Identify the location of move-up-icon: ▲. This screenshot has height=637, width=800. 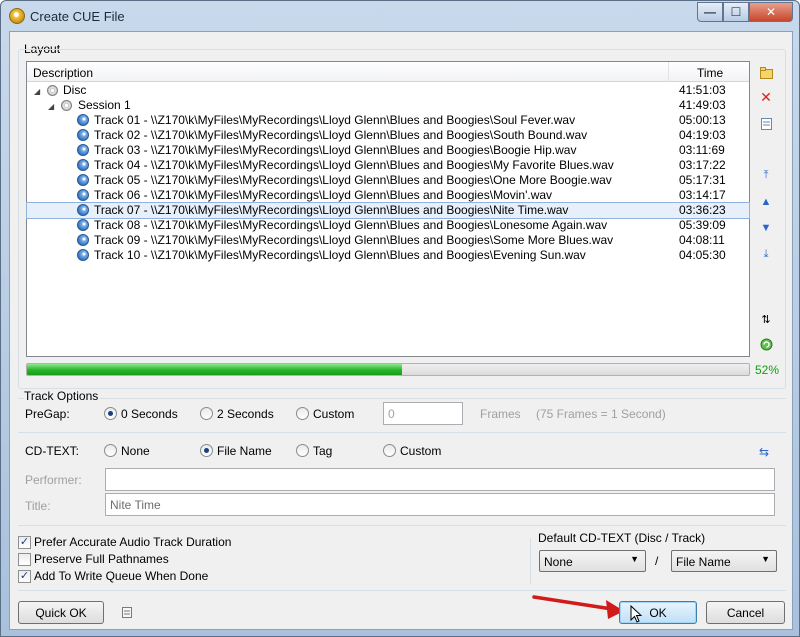
(766, 202).